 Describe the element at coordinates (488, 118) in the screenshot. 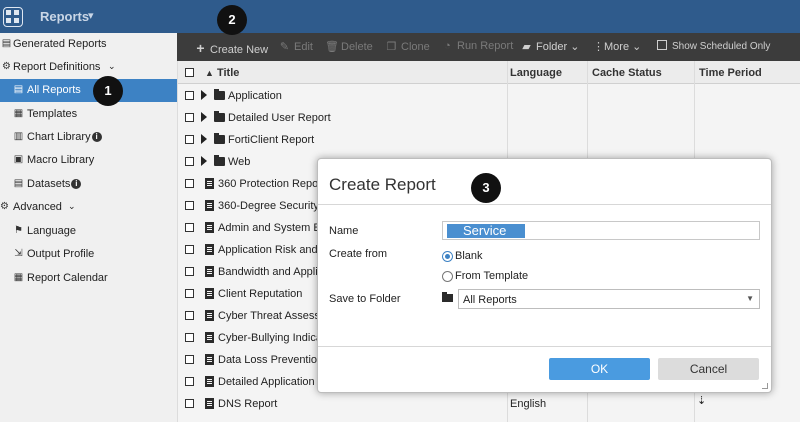

I see `table-row: Detailed User Report` at that location.